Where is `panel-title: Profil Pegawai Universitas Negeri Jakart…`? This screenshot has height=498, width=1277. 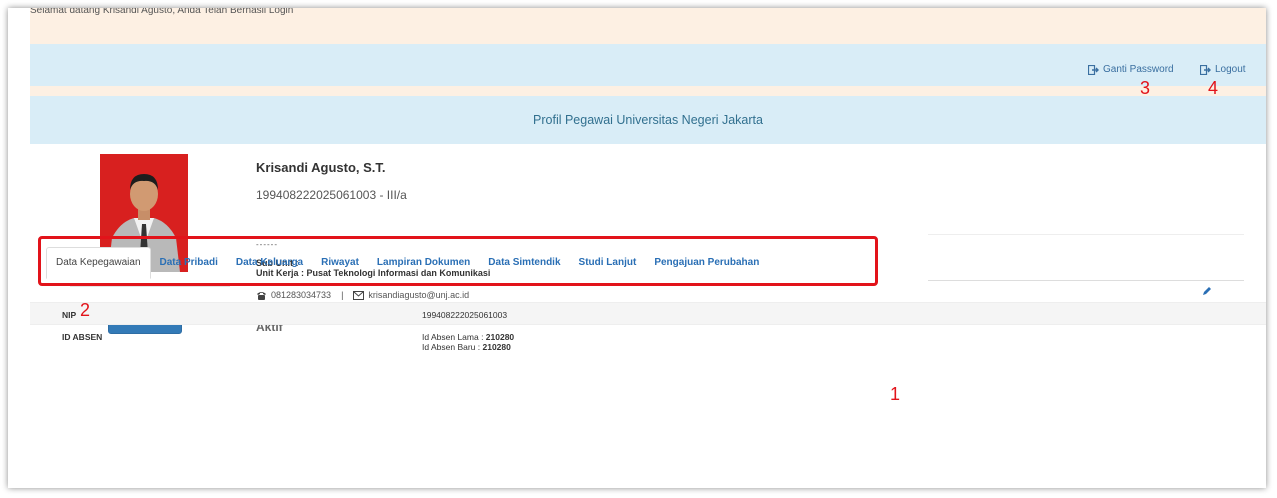 panel-title: Profil Pegawai Universitas Negeri Jakart… is located at coordinates (648, 120).